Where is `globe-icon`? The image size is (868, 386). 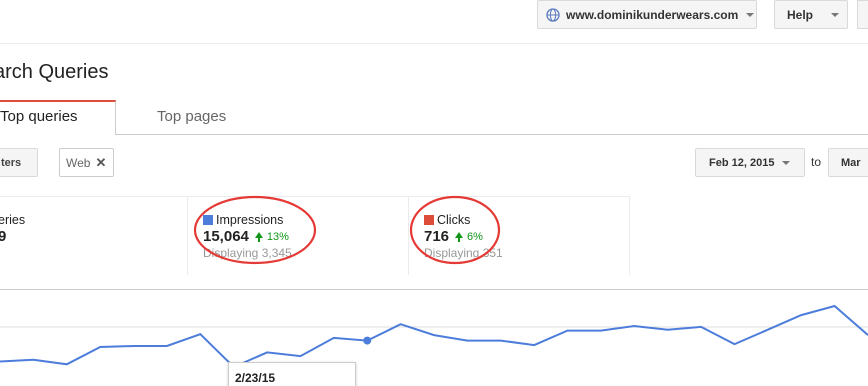
globe-icon is located at coordinates (553, 14).